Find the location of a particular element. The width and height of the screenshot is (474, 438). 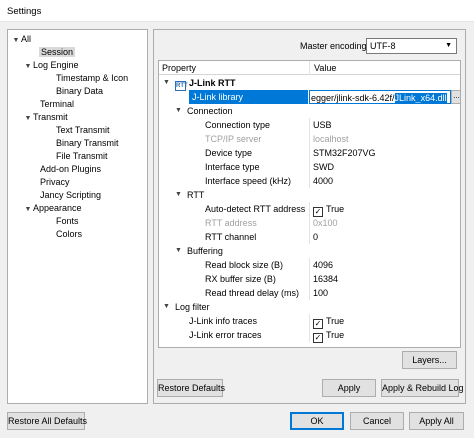

property-name: Auto-detect RTT address is located at coordinates (255, 209).